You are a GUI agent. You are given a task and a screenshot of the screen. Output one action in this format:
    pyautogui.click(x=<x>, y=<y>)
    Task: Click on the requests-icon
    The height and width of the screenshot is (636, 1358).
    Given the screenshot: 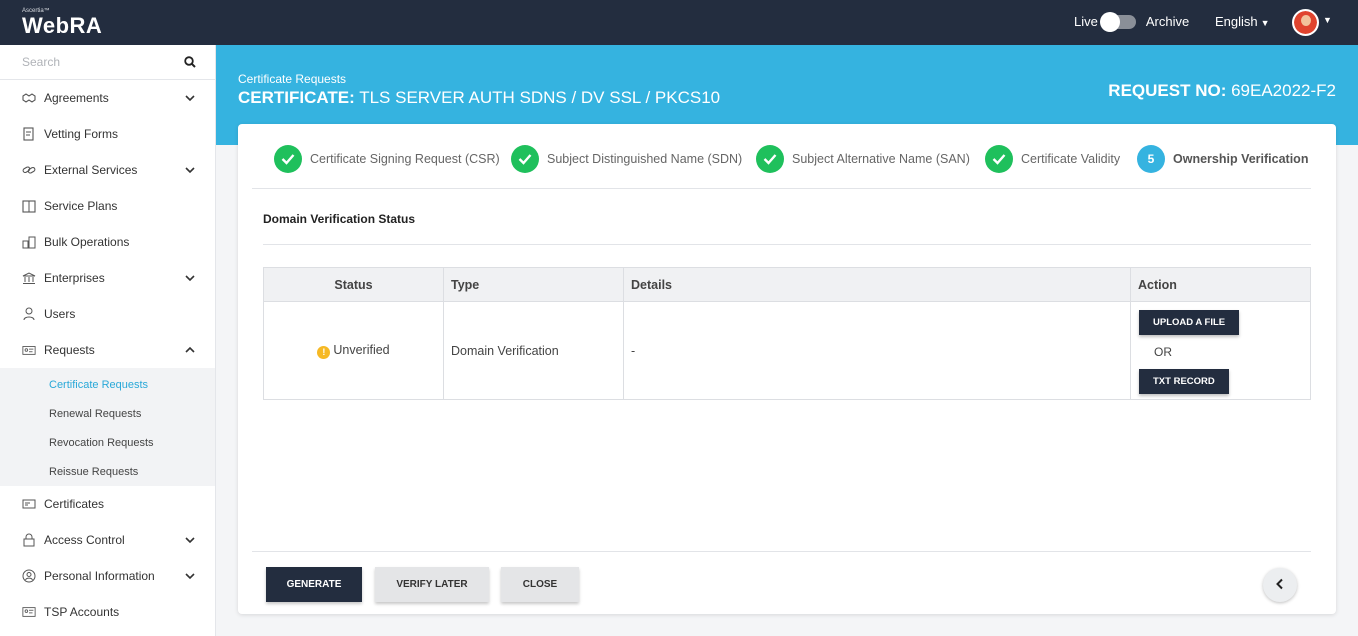 What is the action you would take?
    pyautogui.click(x=29, y=350)
    